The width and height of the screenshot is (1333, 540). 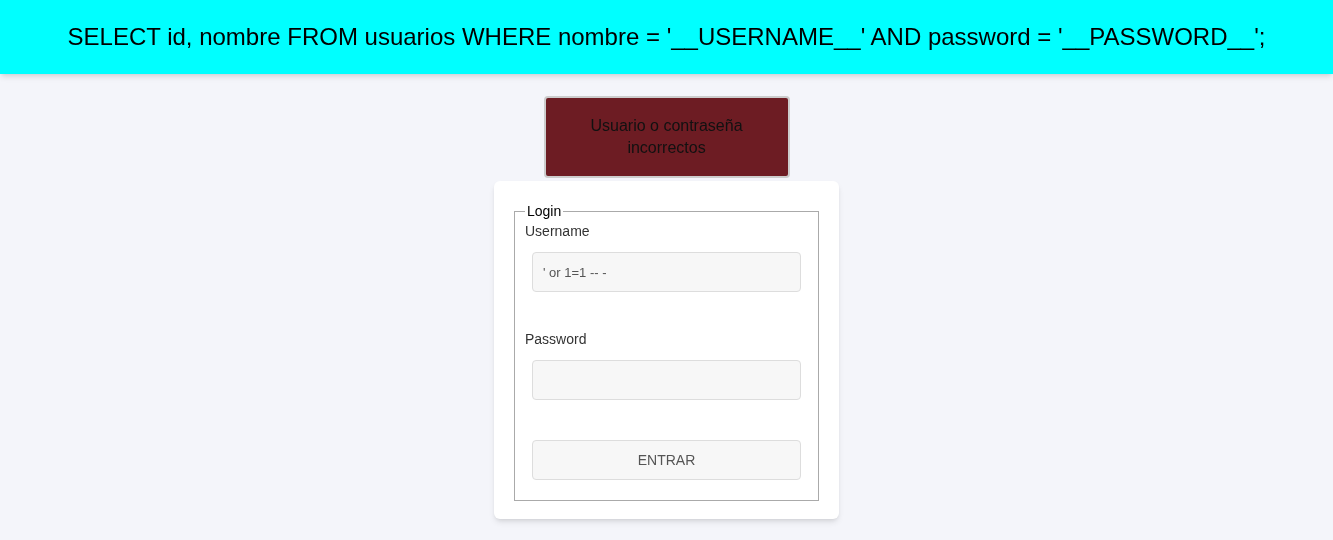 What do you see at coordinates (666, 37) in the screenshot?
I see `query-banner: SELECT id, nombre FROM usuarios WHERE nombre = '__USERNAME__' AND password = '__PASSWORD__';` at bounding box center [666, 37].